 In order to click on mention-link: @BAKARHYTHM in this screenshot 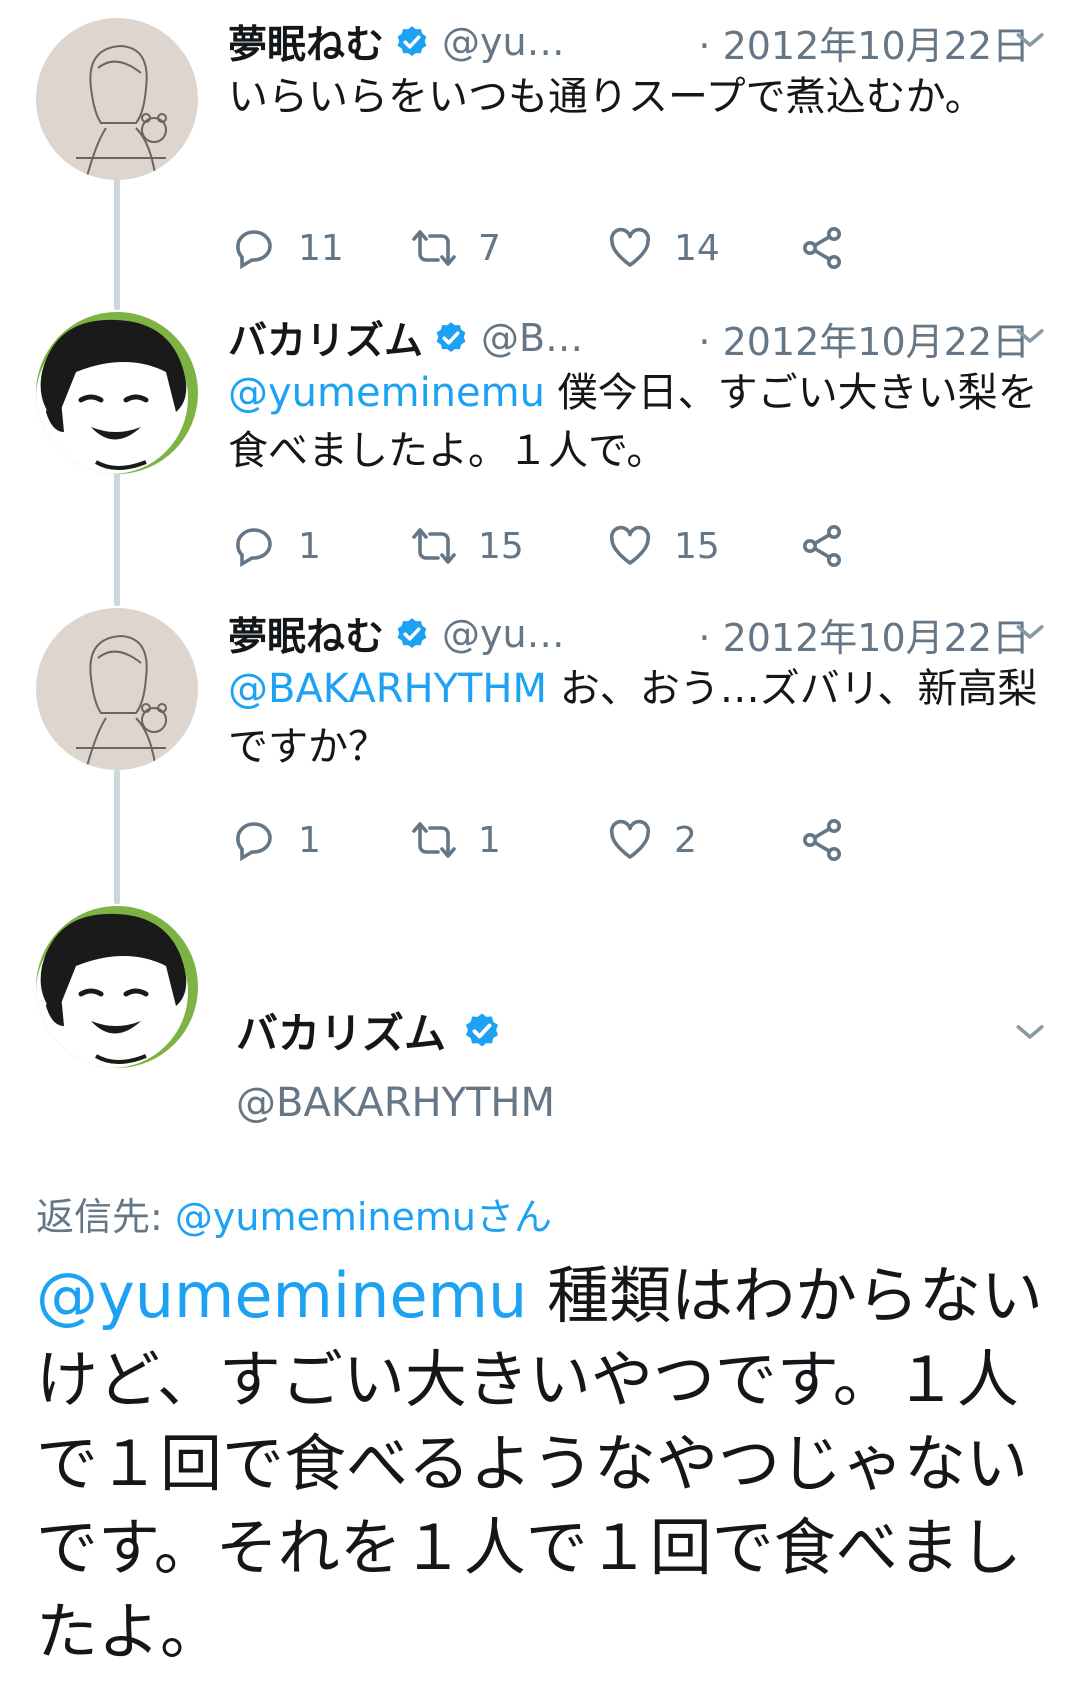, I will do `click(387, 689)`.